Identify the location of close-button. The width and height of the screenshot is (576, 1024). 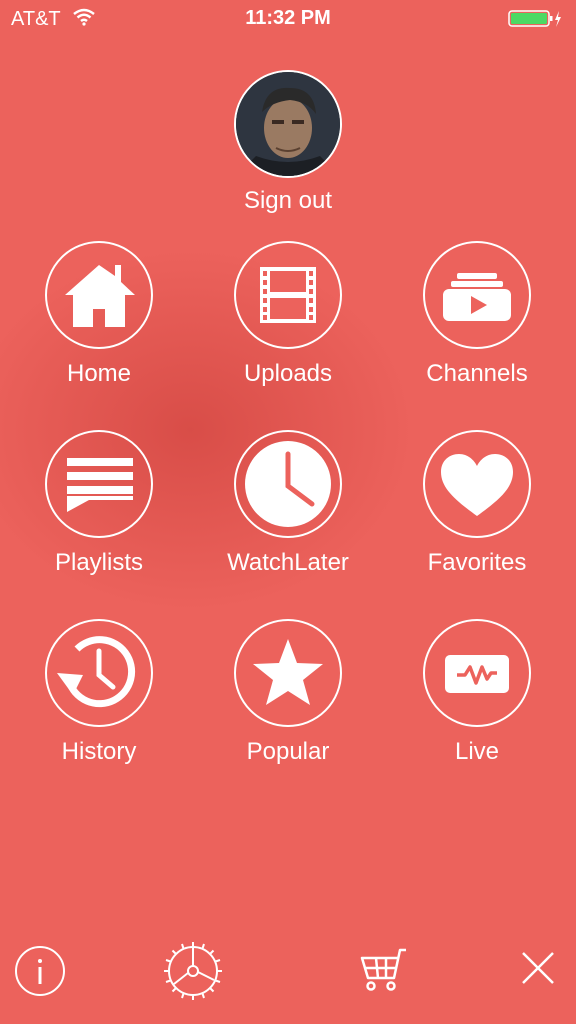
(538, 970).